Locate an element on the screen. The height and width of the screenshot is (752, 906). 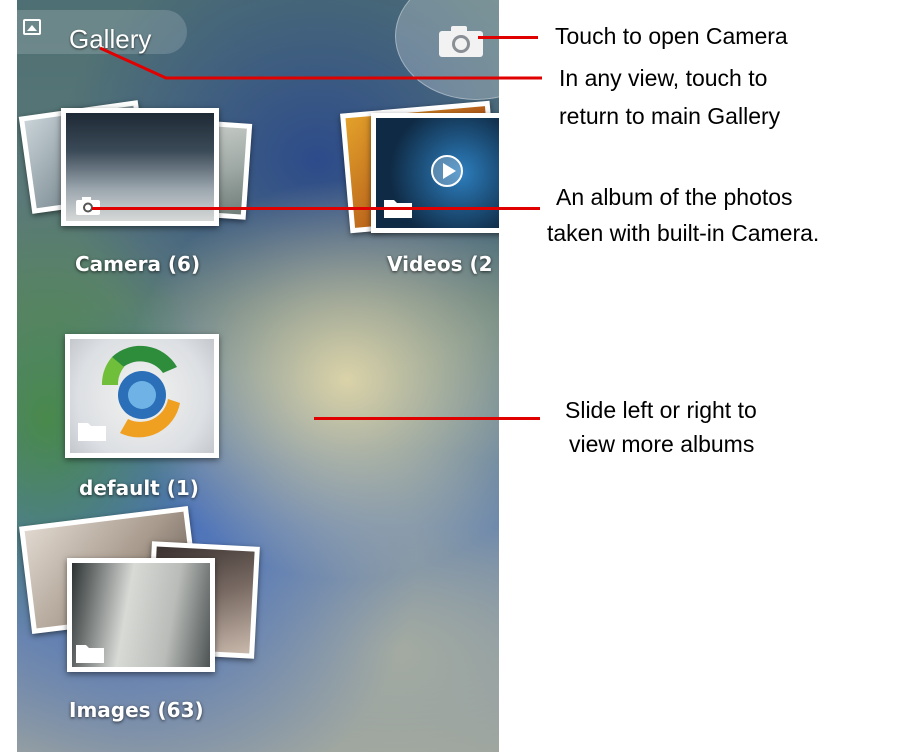
slide-annotation-line1: Slide left or right to is located at coordinates (661, 410).